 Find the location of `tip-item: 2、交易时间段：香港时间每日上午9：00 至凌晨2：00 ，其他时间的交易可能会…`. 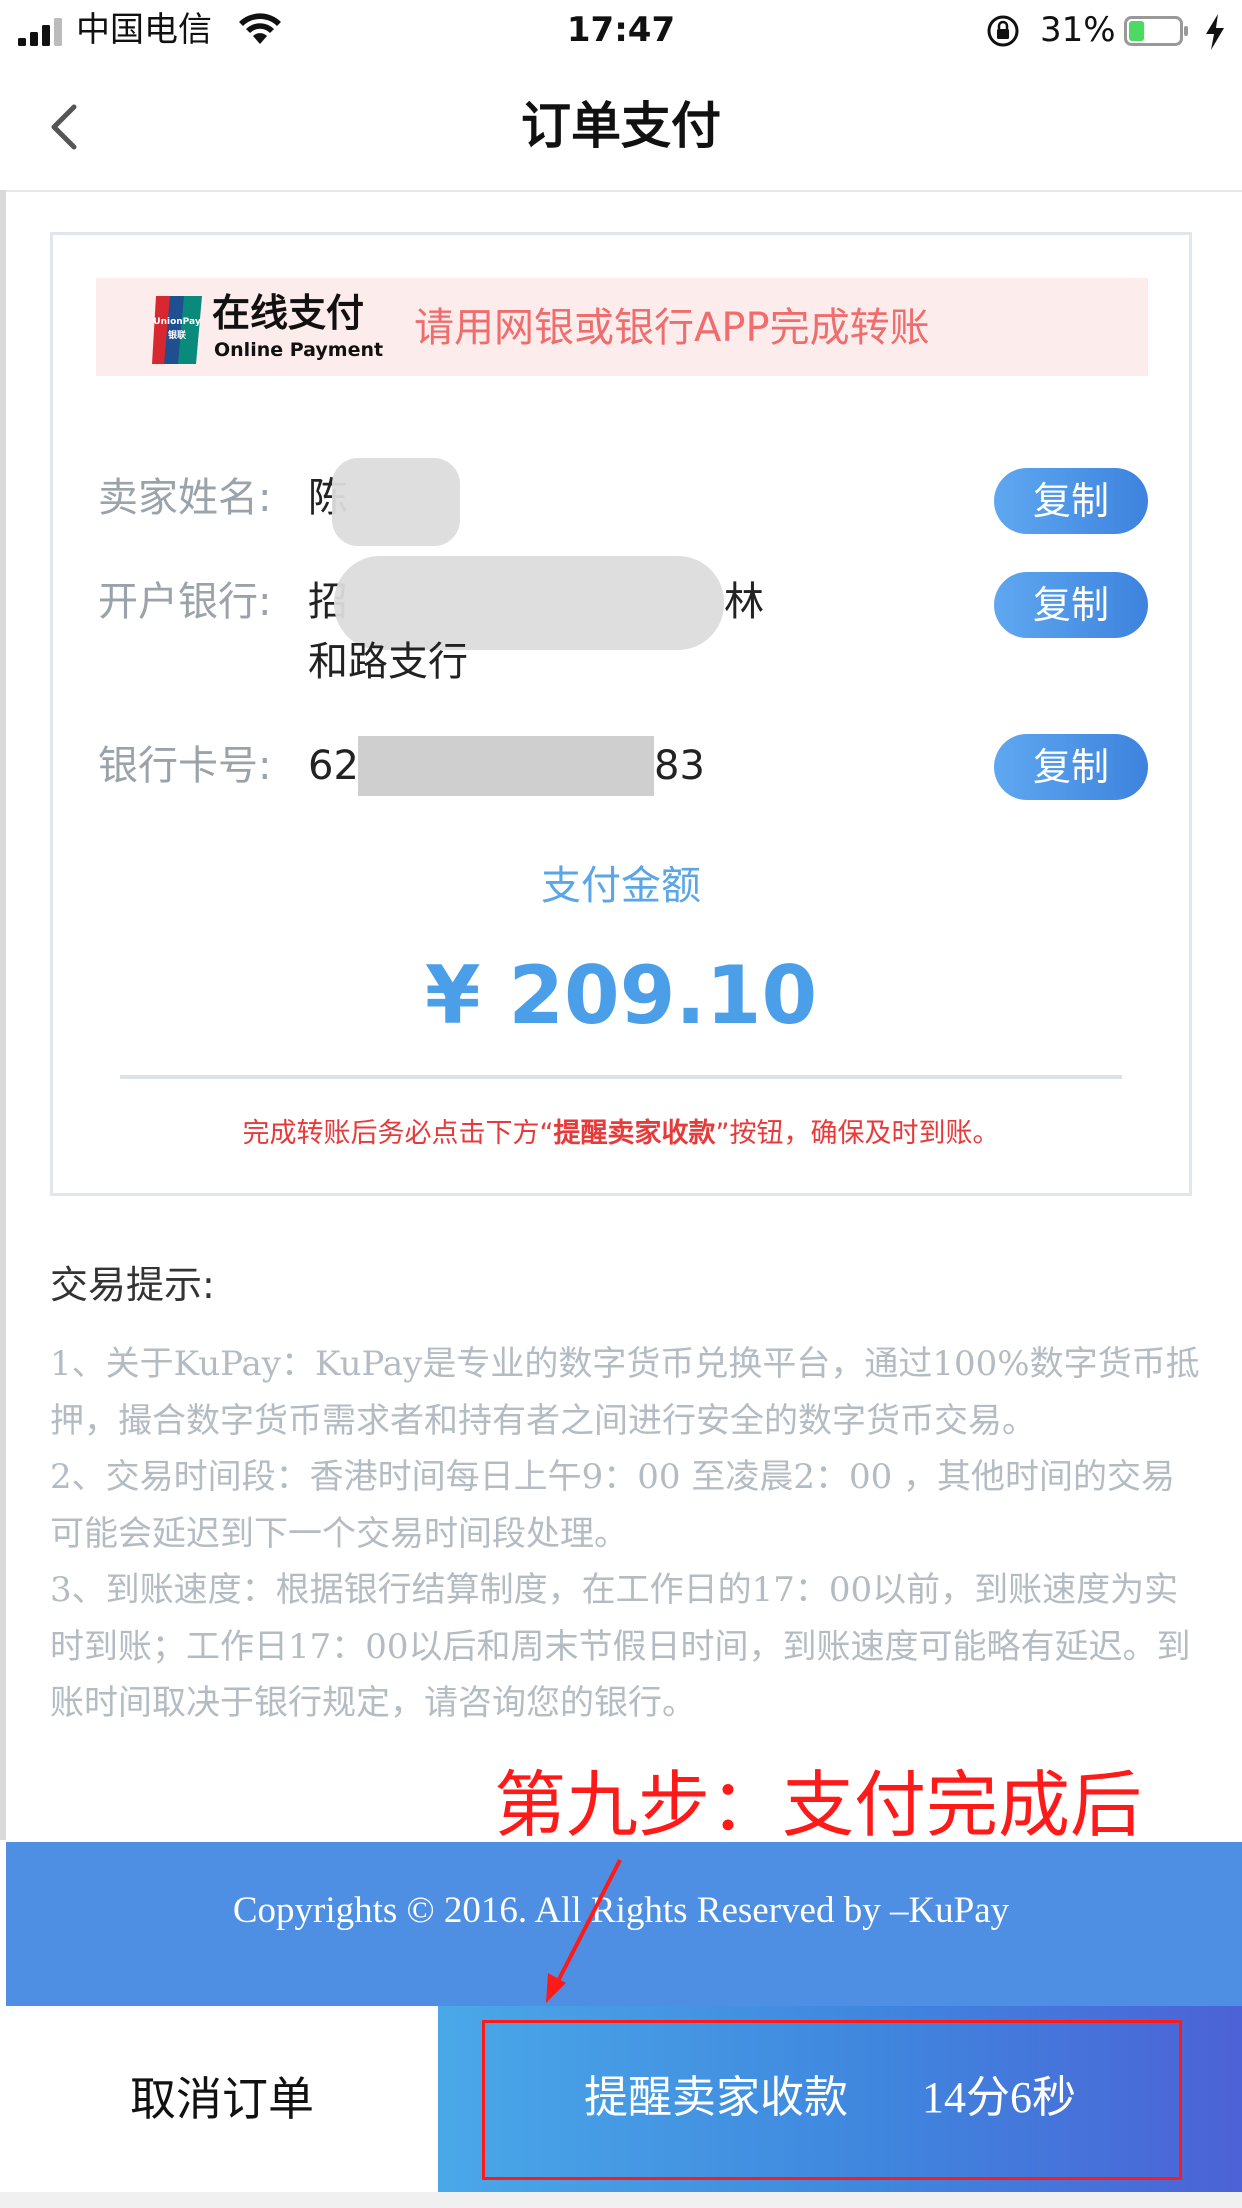

tip-item: 2、交易时间段：香港时间每日上午9：00 至凌晨2：00 ，其他时间的交易可能会… is located at coordinates (613, 1505).